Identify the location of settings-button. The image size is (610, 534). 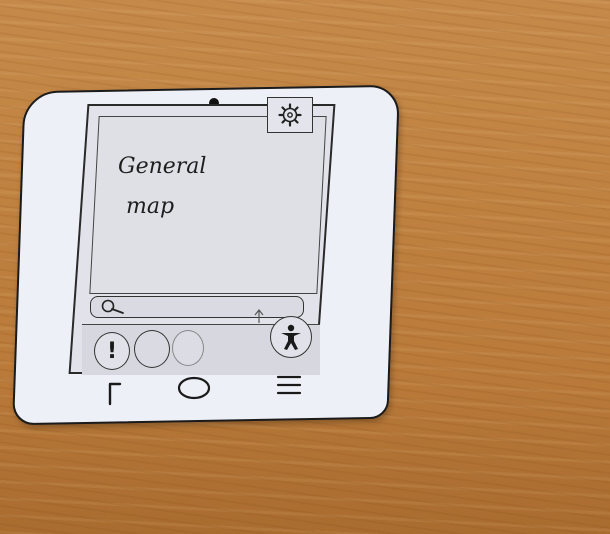
(290, 115).